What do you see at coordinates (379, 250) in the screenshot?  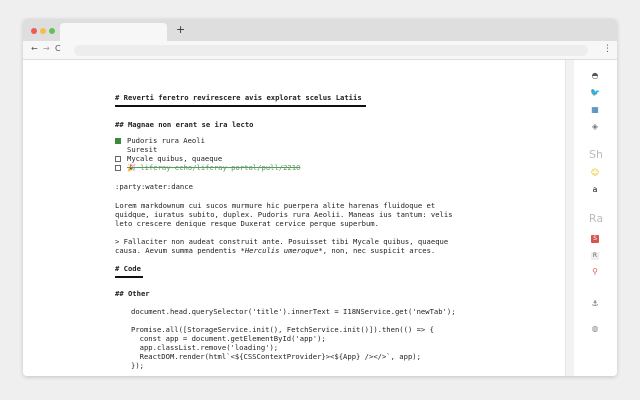 I see `blockquote-text: , non, nec suspicit arces.` at bounding box center [379, 250].